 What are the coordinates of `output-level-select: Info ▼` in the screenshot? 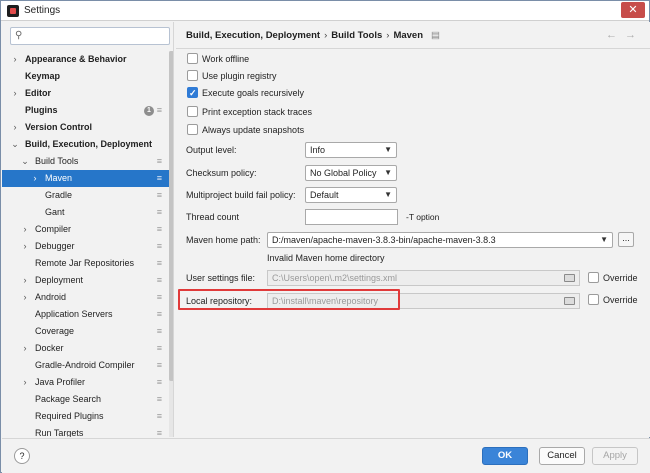 It's located at (351, 150).